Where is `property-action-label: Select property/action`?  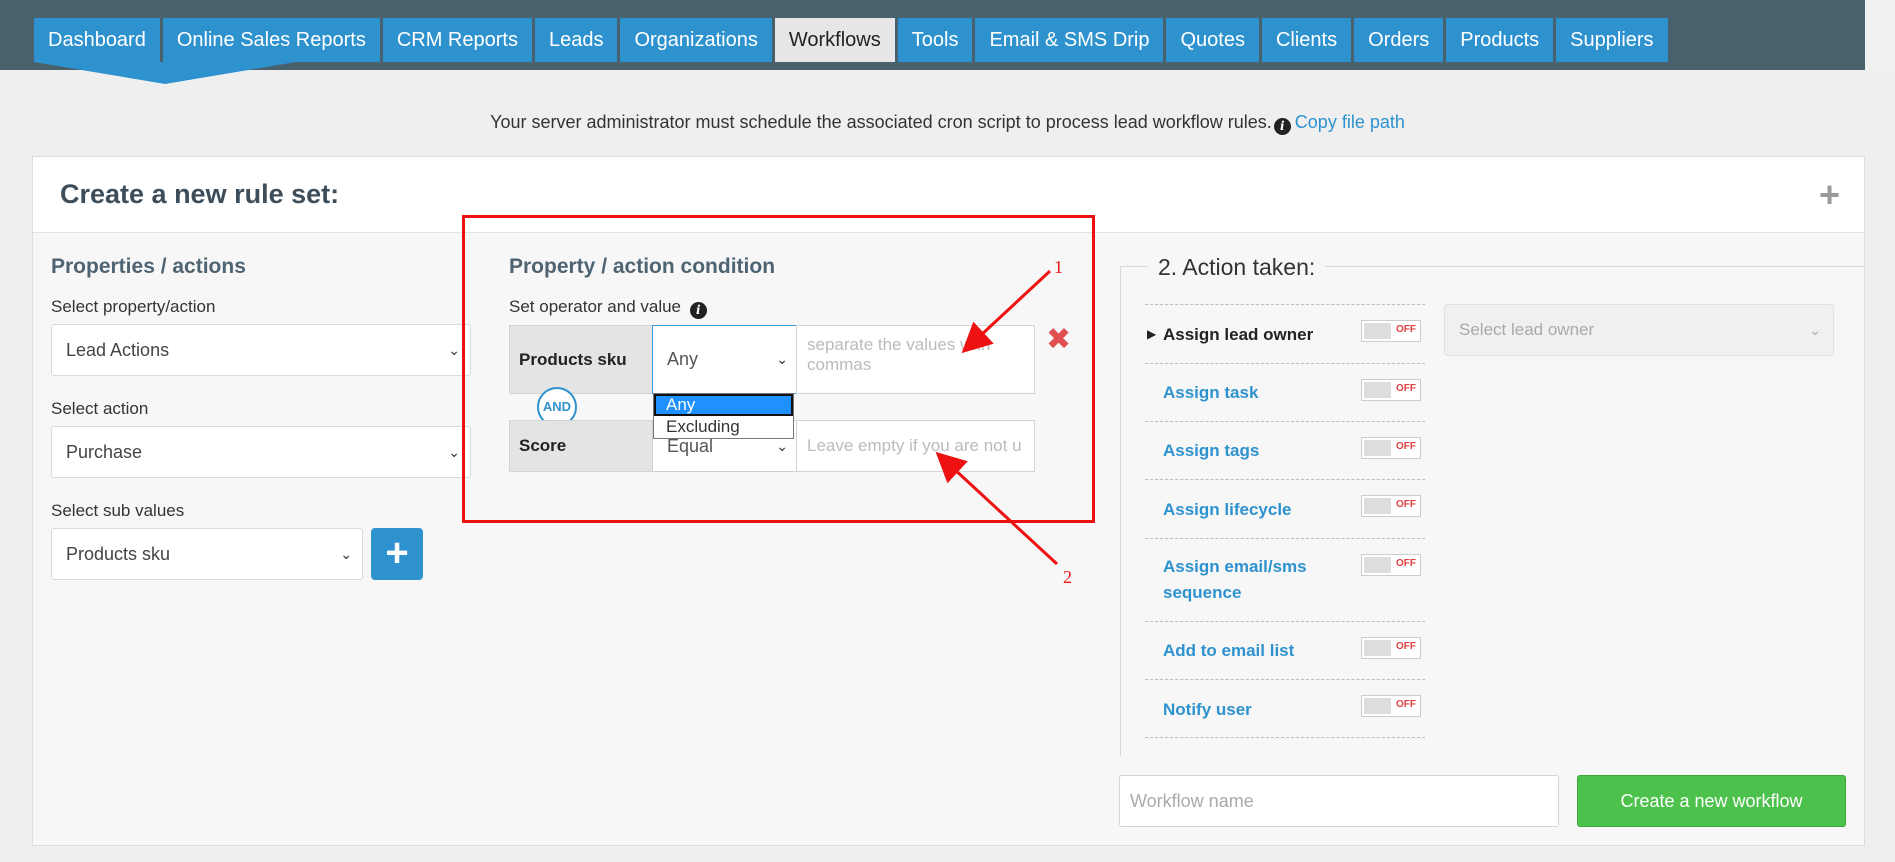 property-action-label: Select property/action is located at coordinates (133, 306).